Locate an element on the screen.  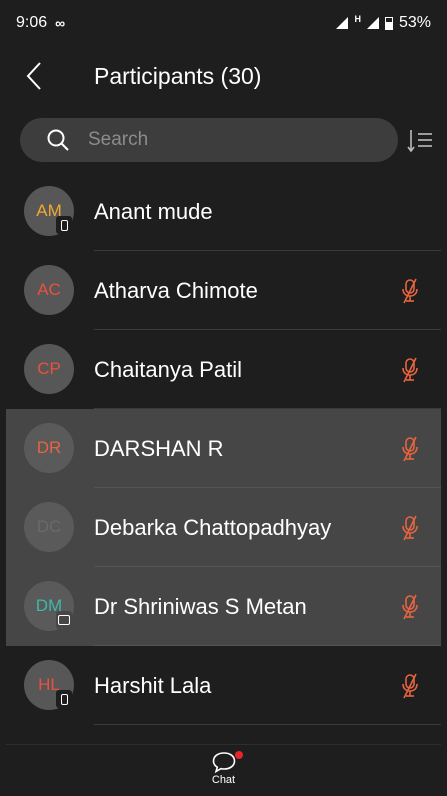
participant-name: Dr Shriniwas S Metan is located at coordinates (200, 606).